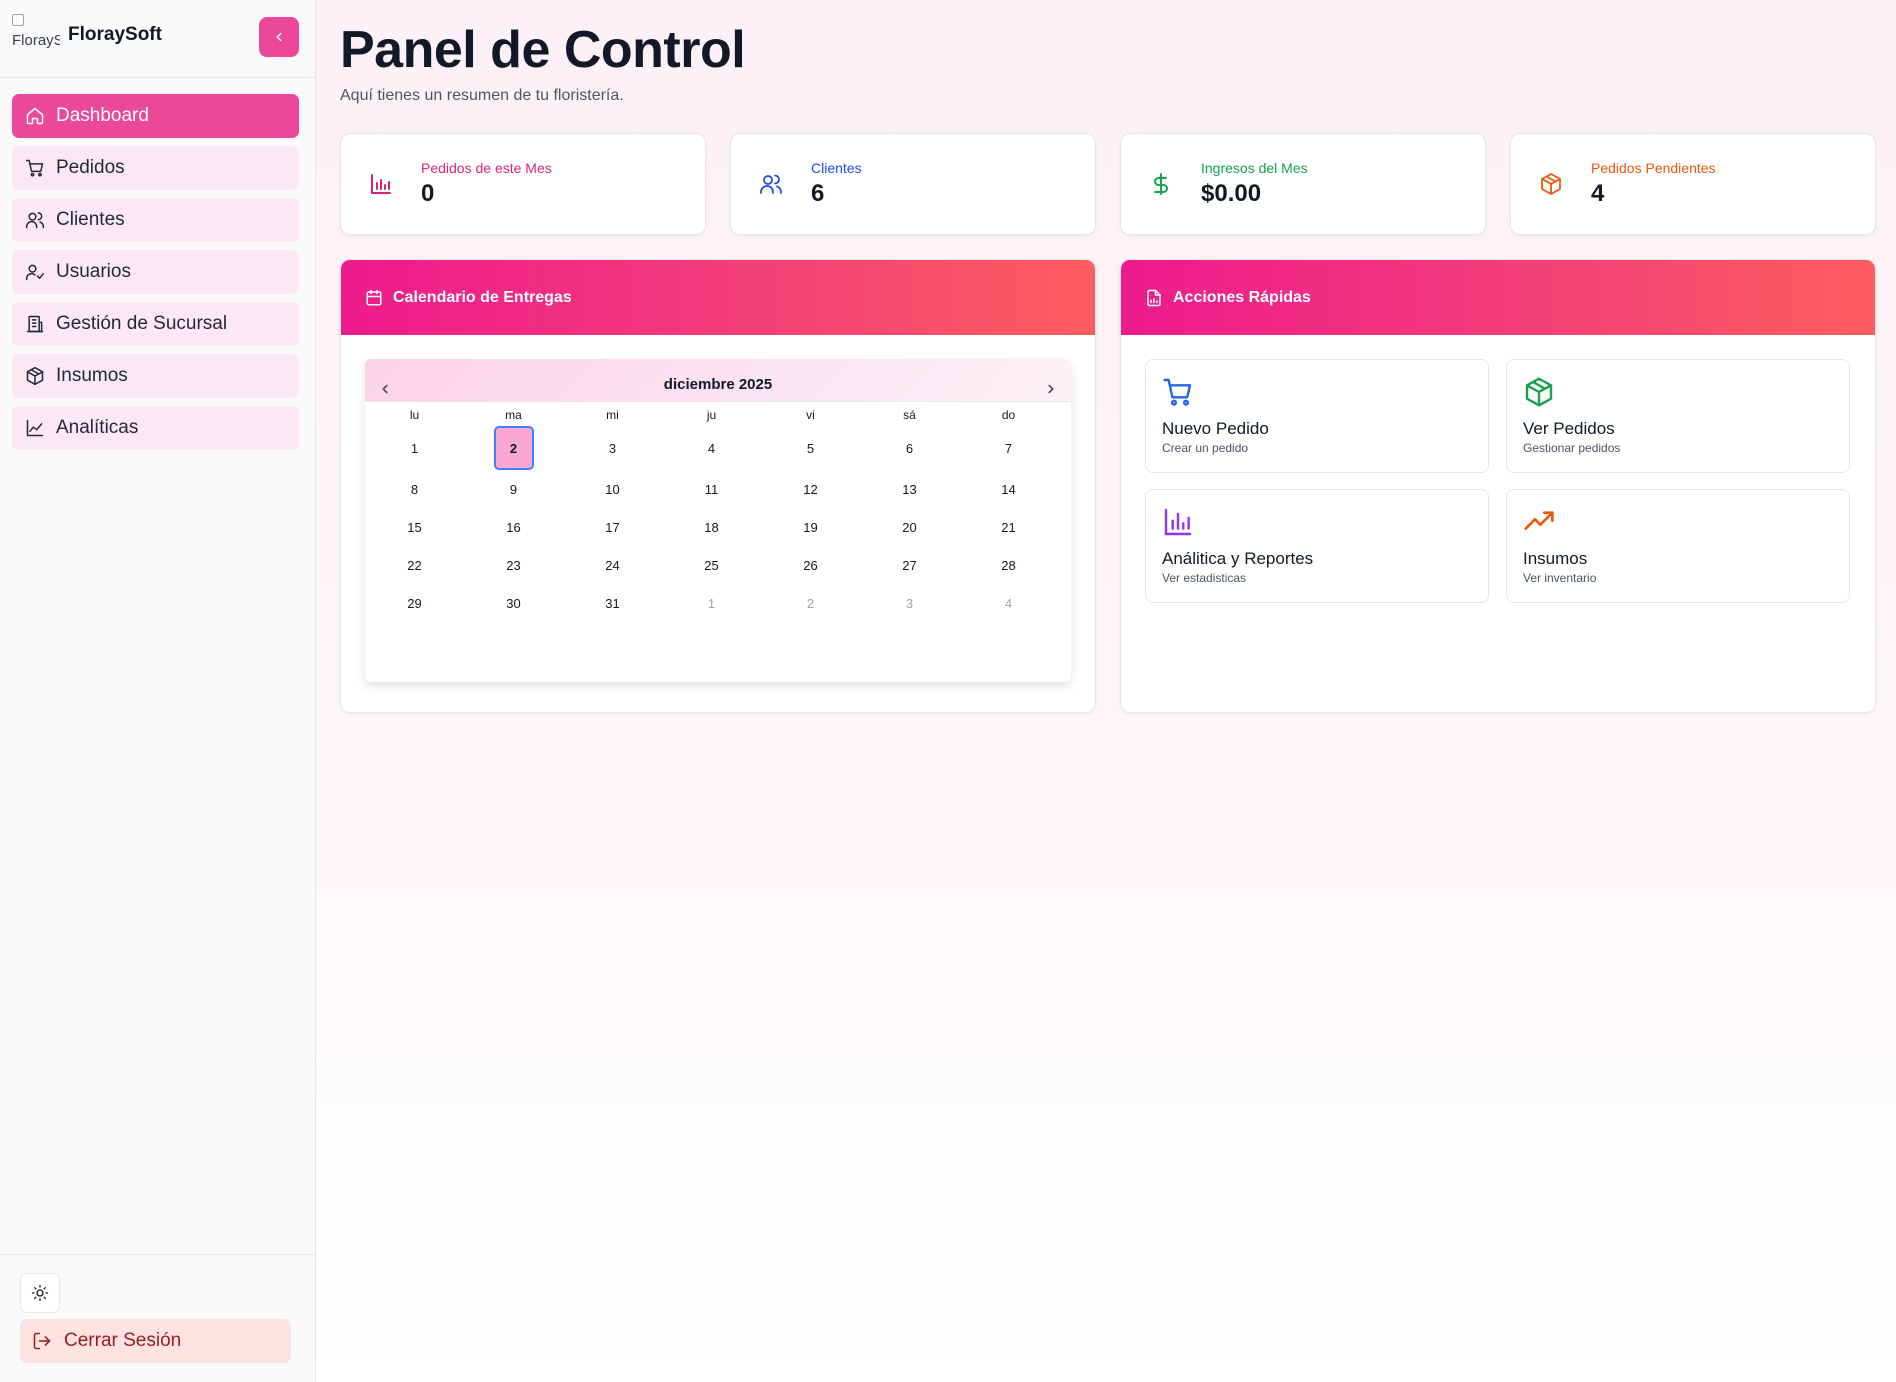  Describe the element at coordinates (810, 489) in the screenshot. I see `calendar-day: 12` at that location.